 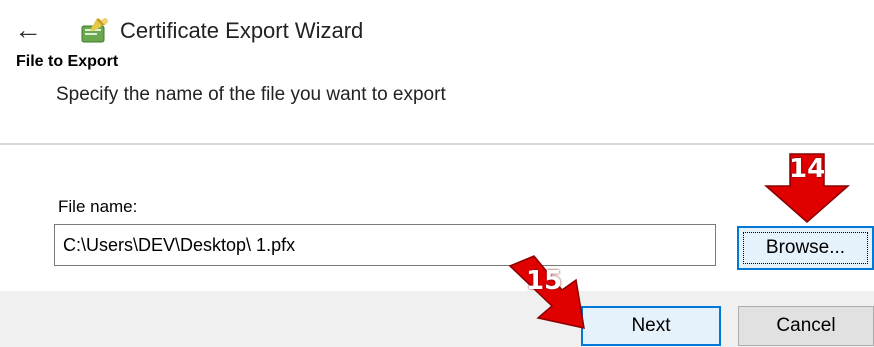 I want to click on focus-indicator, so click(x=805, y=248).